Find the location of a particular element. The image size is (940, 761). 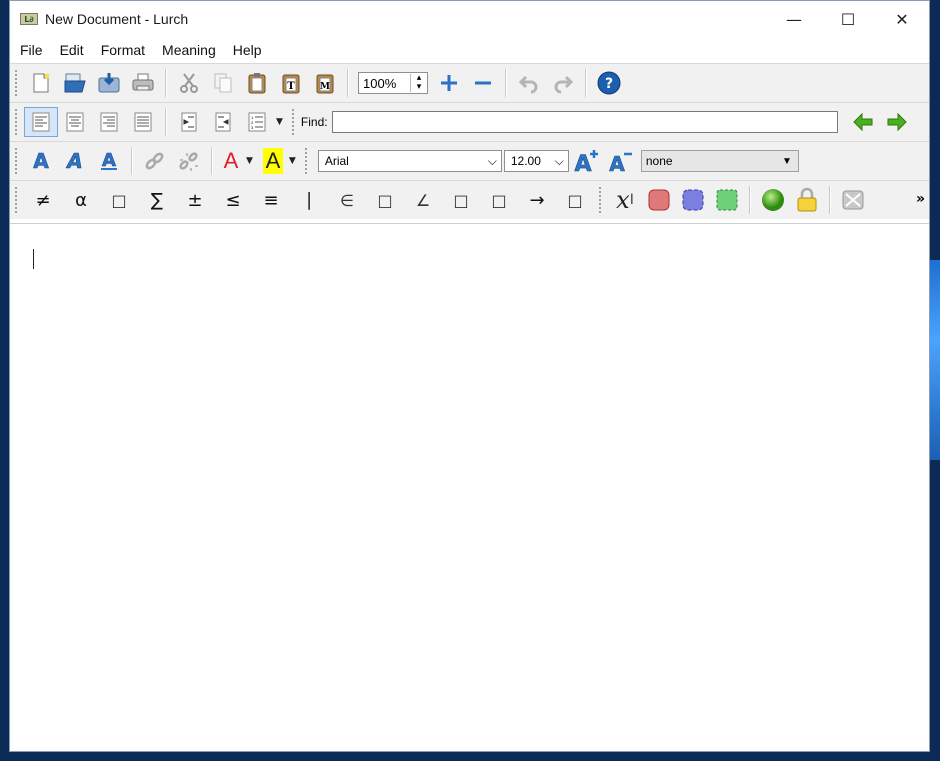

symbol-plus-minus-button: ± is located at coordinates (195, 200).